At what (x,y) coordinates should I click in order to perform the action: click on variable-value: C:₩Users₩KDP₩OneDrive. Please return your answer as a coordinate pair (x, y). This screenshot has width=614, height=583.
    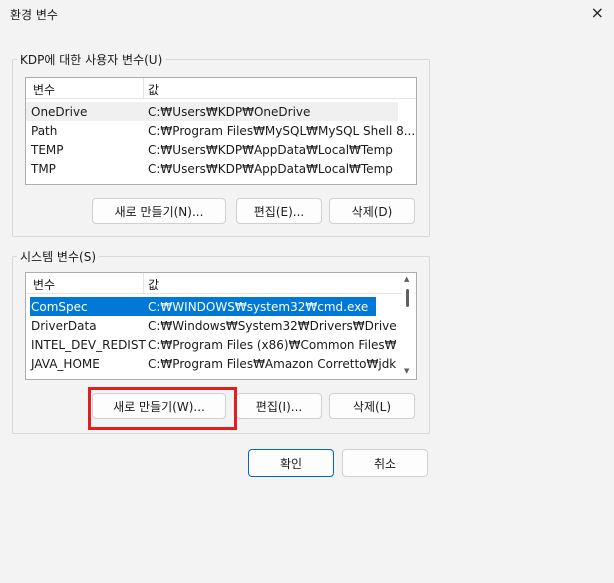
    Looking at the image, I should click on (229, 112).